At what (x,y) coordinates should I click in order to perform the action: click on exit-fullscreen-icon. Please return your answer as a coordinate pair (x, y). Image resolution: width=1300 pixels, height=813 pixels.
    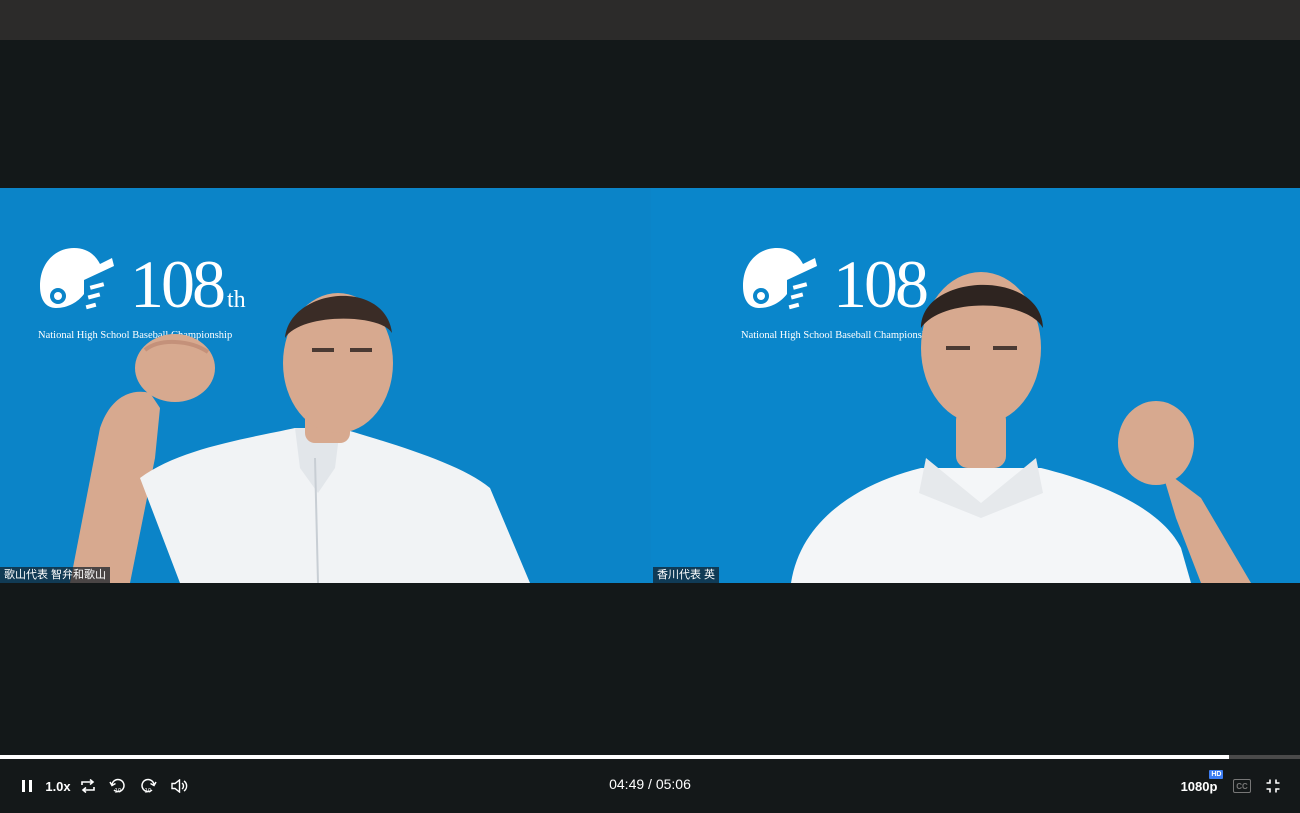
    Looking at the image, I should click on (1273, 786).